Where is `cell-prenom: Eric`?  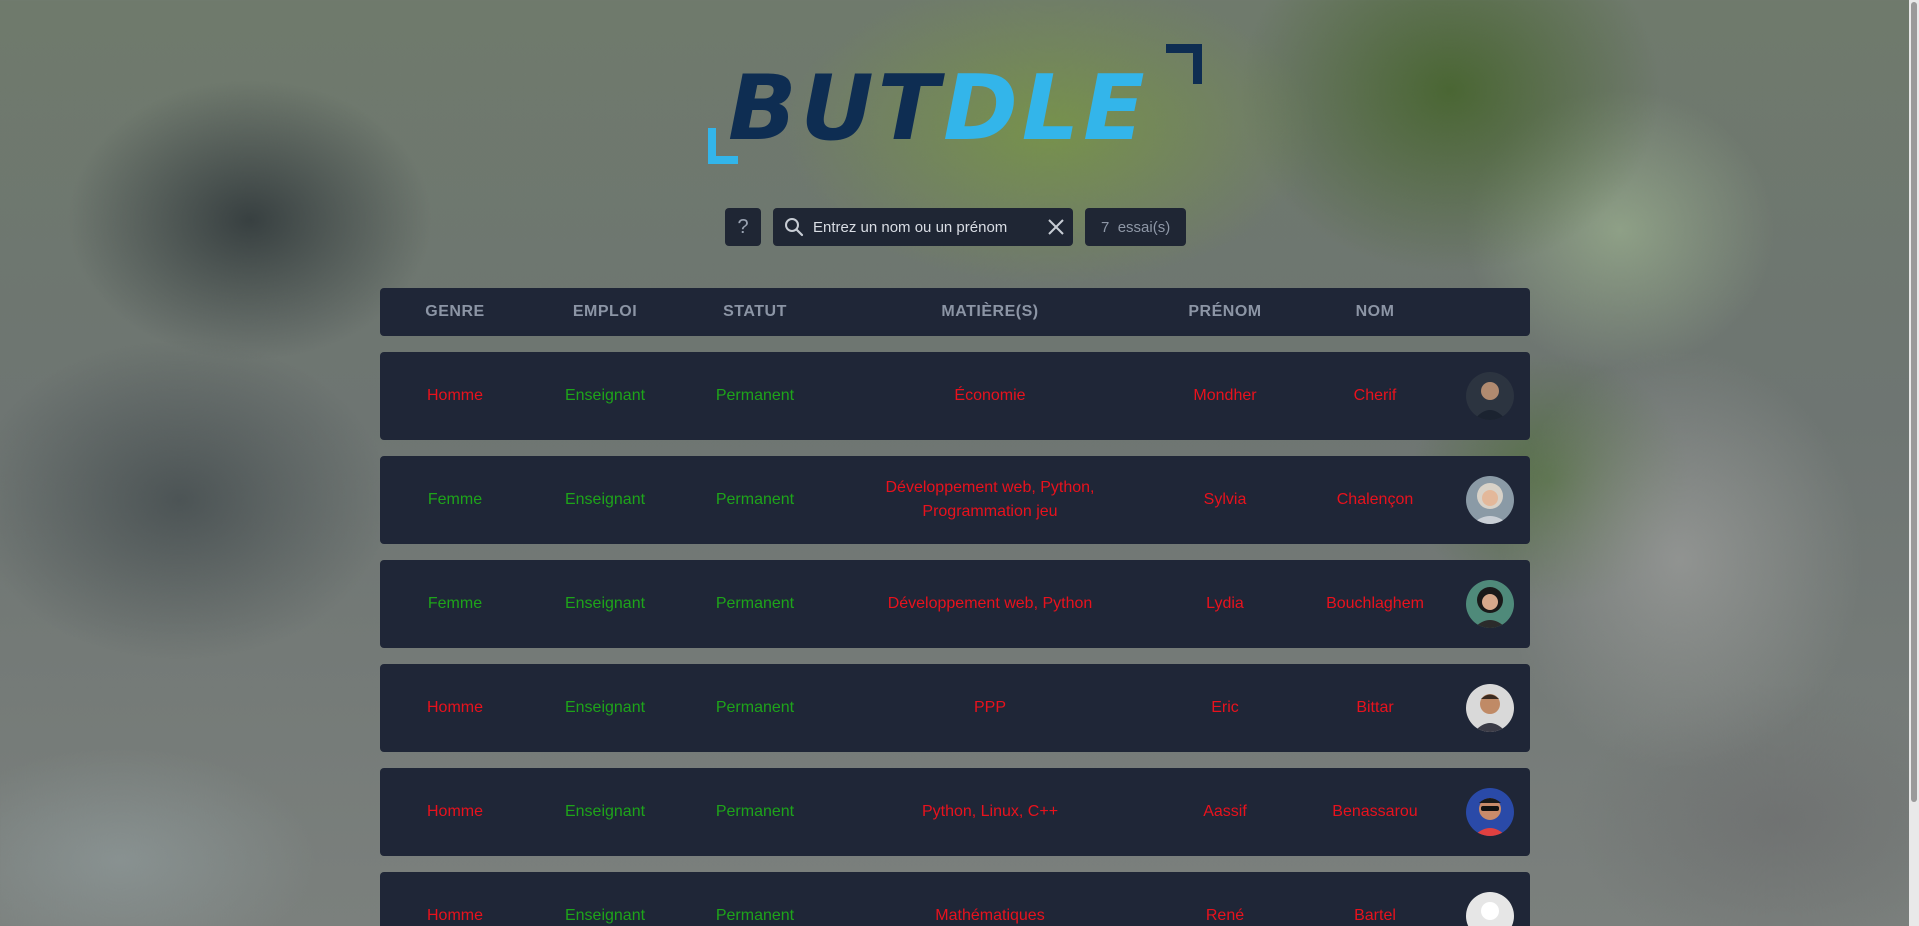
cell-prenom: Eric is located at coordinates (1225, 707).